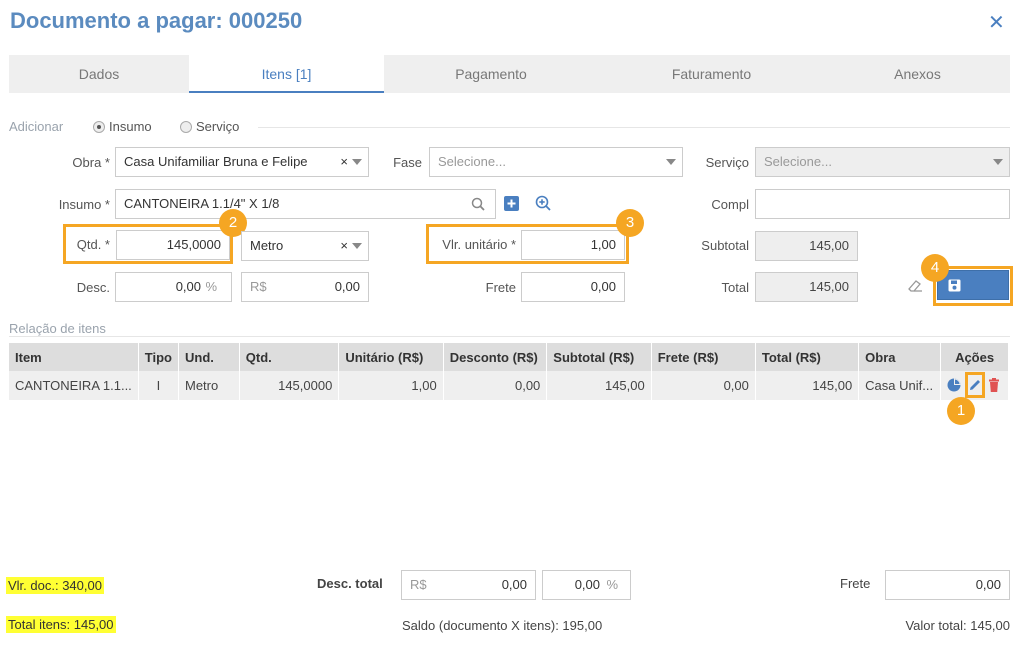  I want to click on pencil-icon, so click(975, 385).